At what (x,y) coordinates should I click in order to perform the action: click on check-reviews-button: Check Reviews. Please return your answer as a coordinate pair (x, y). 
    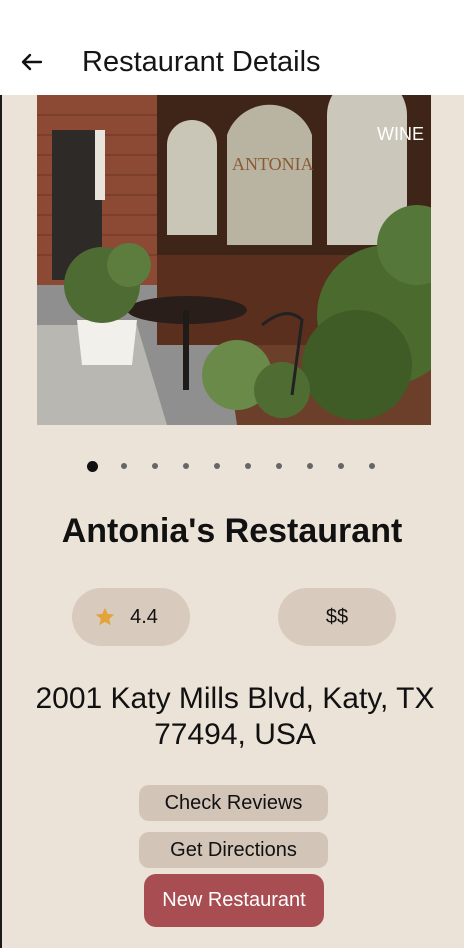
    Looking at the image, I should click on (233, 803).